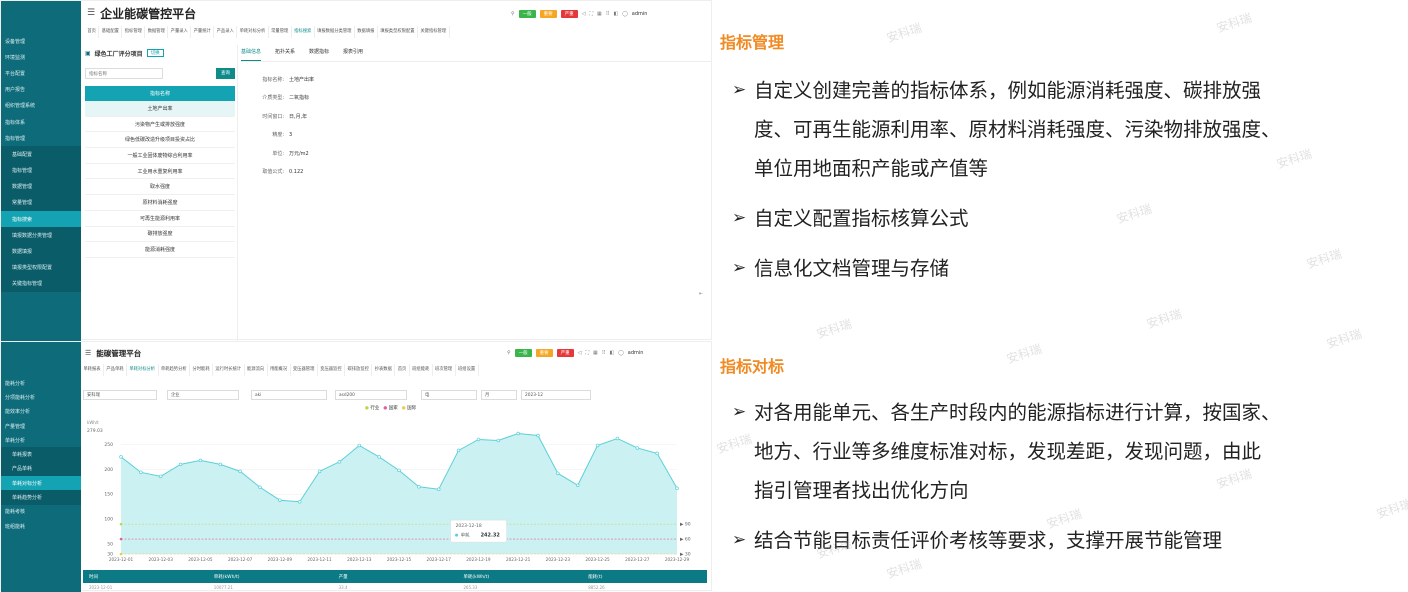  I want to click on sidebar-item: 数据管理, so click(41, 186).